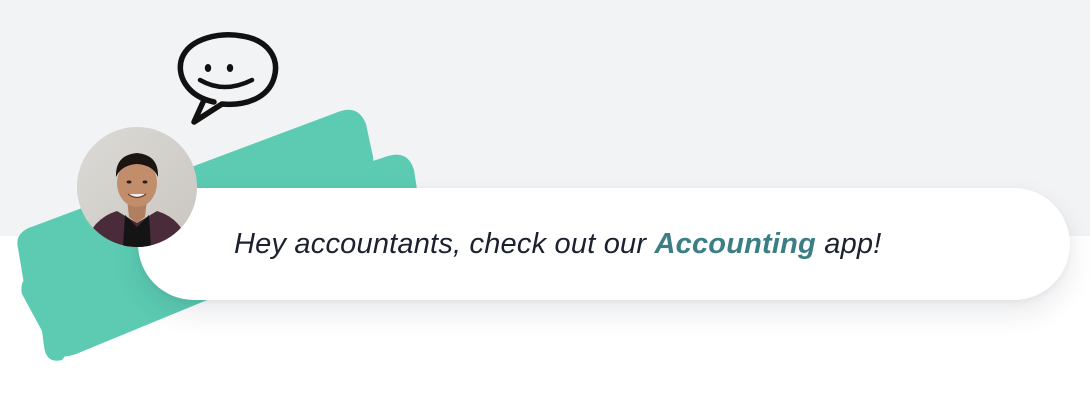 The width and height of the screenshot is (1090, 404). I want to click on avatar, so click(137, 187).